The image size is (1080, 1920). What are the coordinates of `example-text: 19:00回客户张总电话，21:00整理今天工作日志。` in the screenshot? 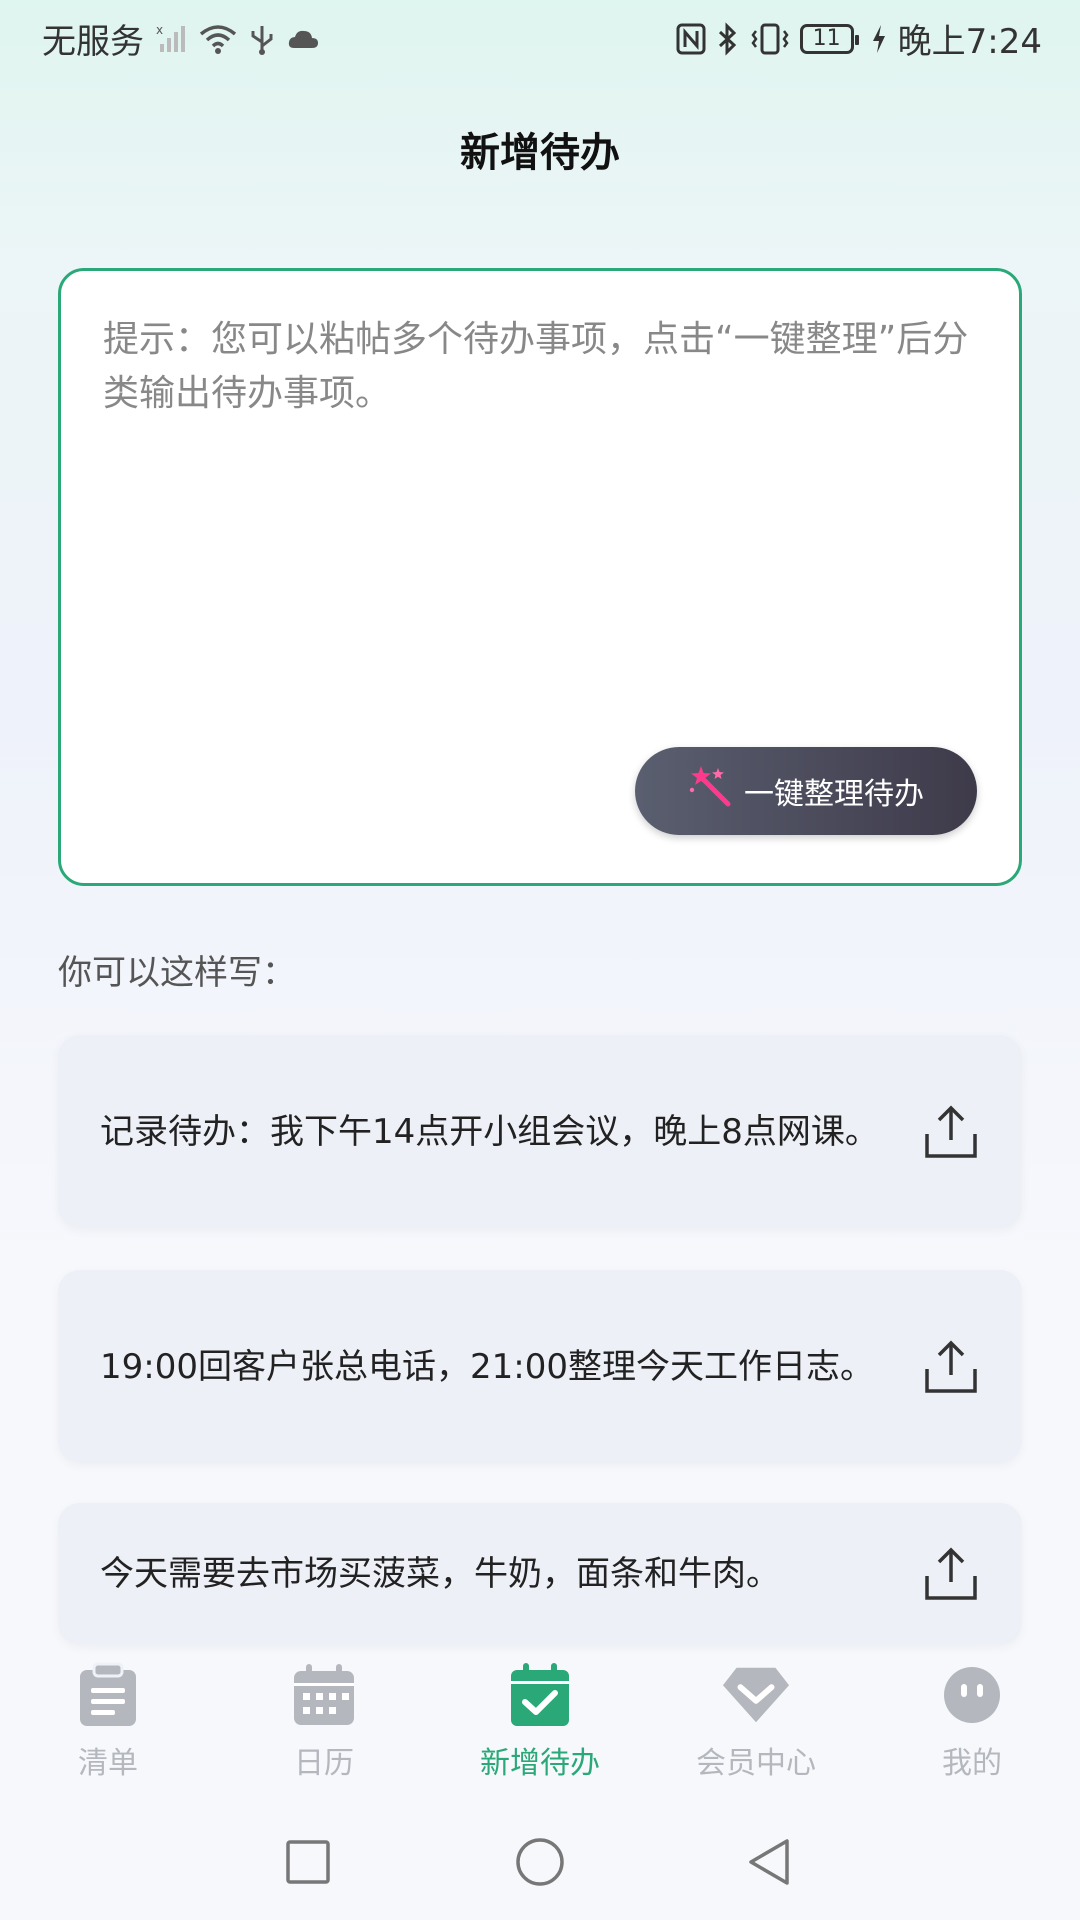 It's located at (487, 1366).